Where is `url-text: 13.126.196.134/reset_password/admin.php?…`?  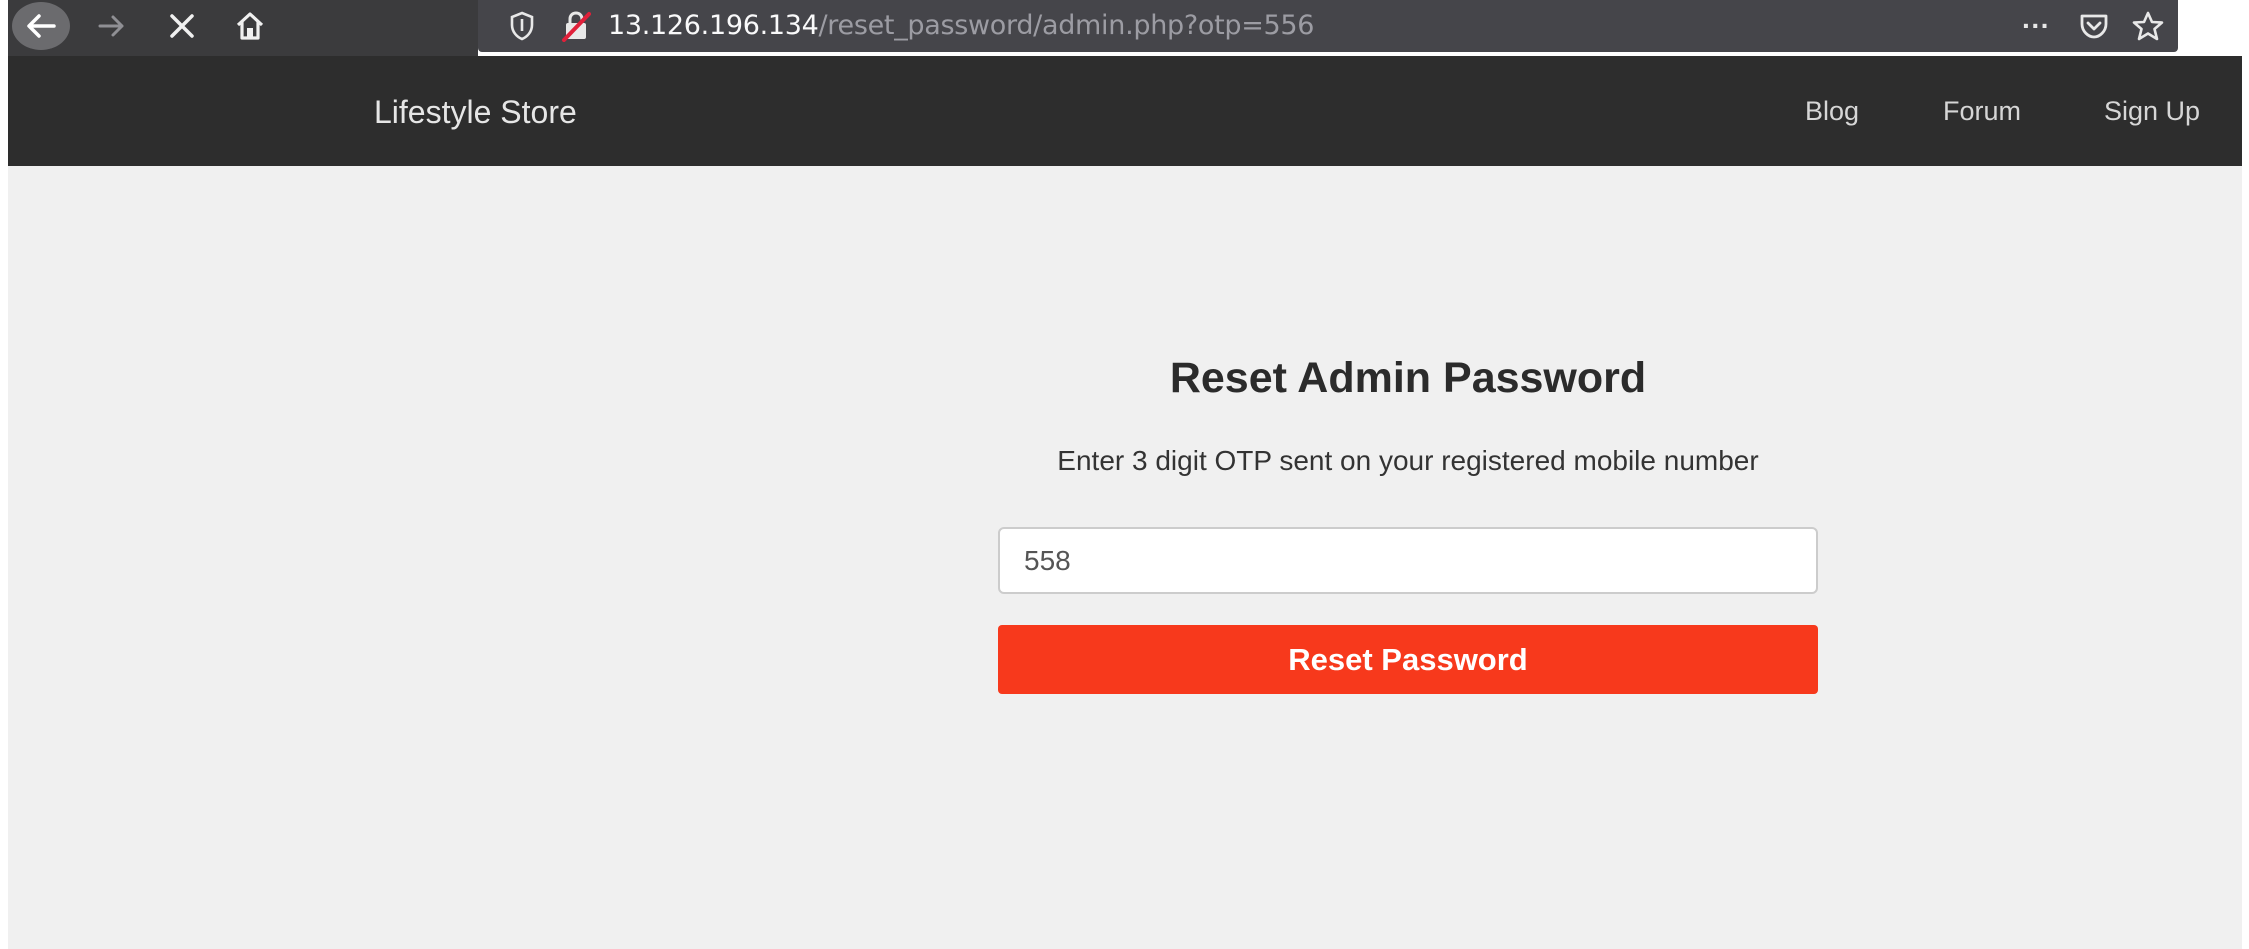
url-text: 13.126.196.134/reset_password/admin.php?… is located at coordinates (961, 26).